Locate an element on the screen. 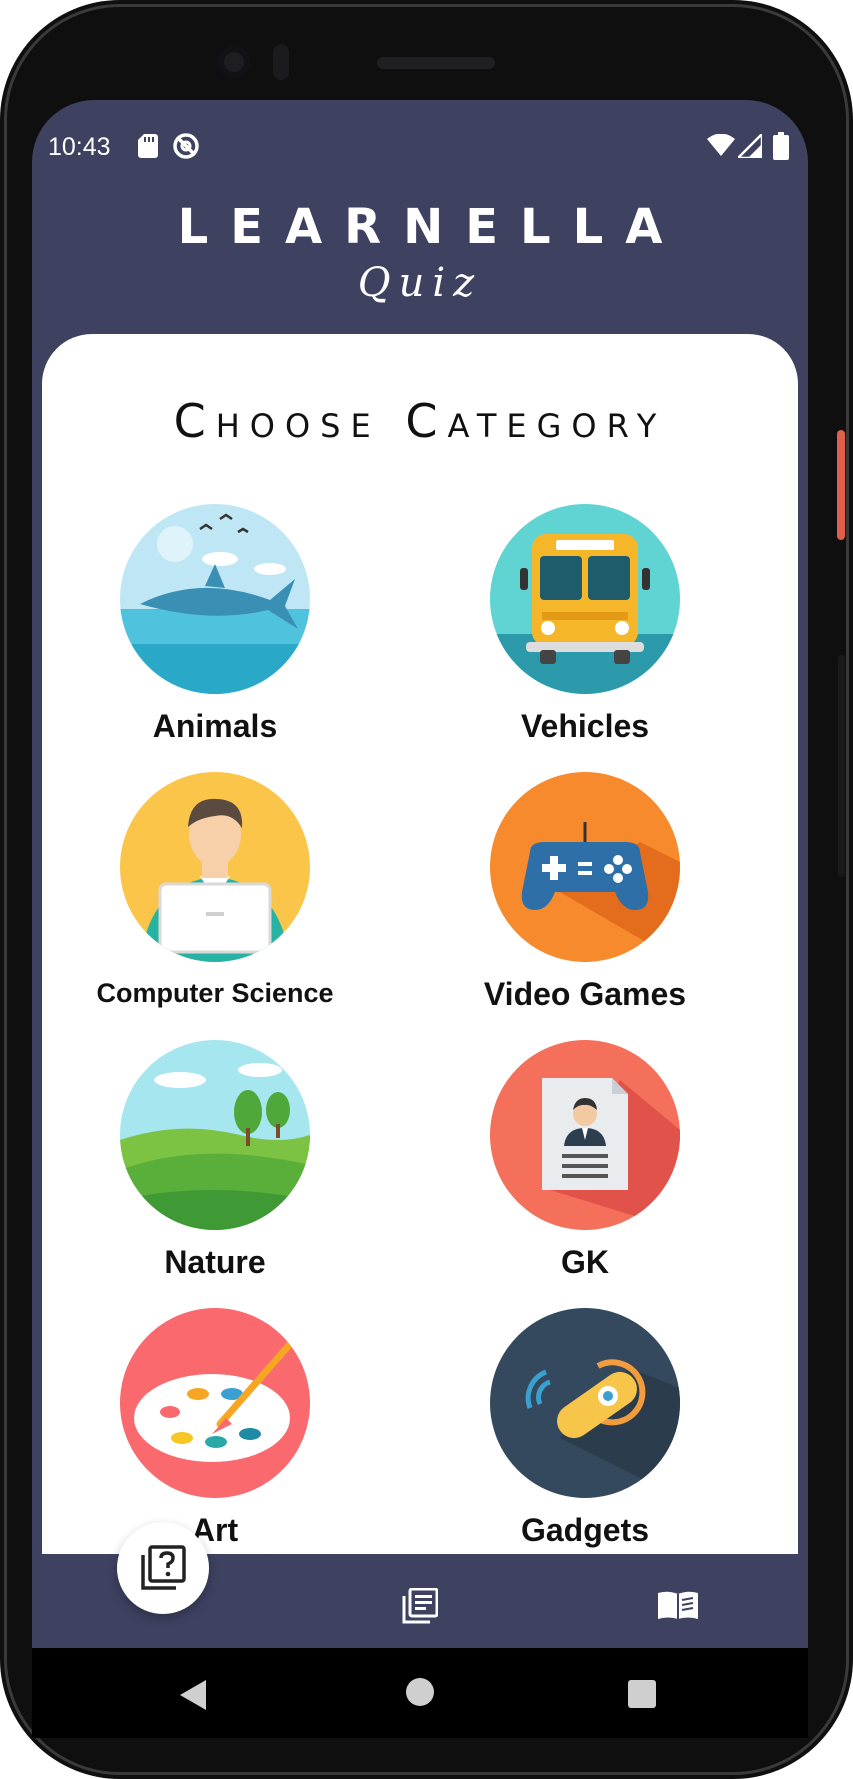  category-art: Art is located at coordinates (215, 1428).